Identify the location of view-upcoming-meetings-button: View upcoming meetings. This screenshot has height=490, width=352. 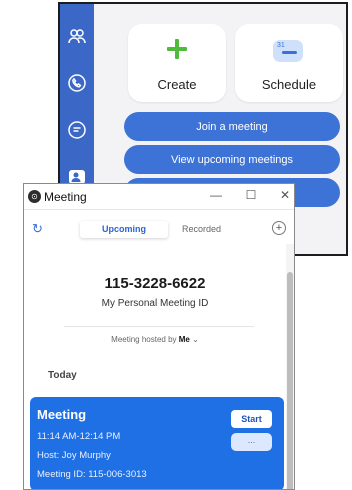
(232, 159).